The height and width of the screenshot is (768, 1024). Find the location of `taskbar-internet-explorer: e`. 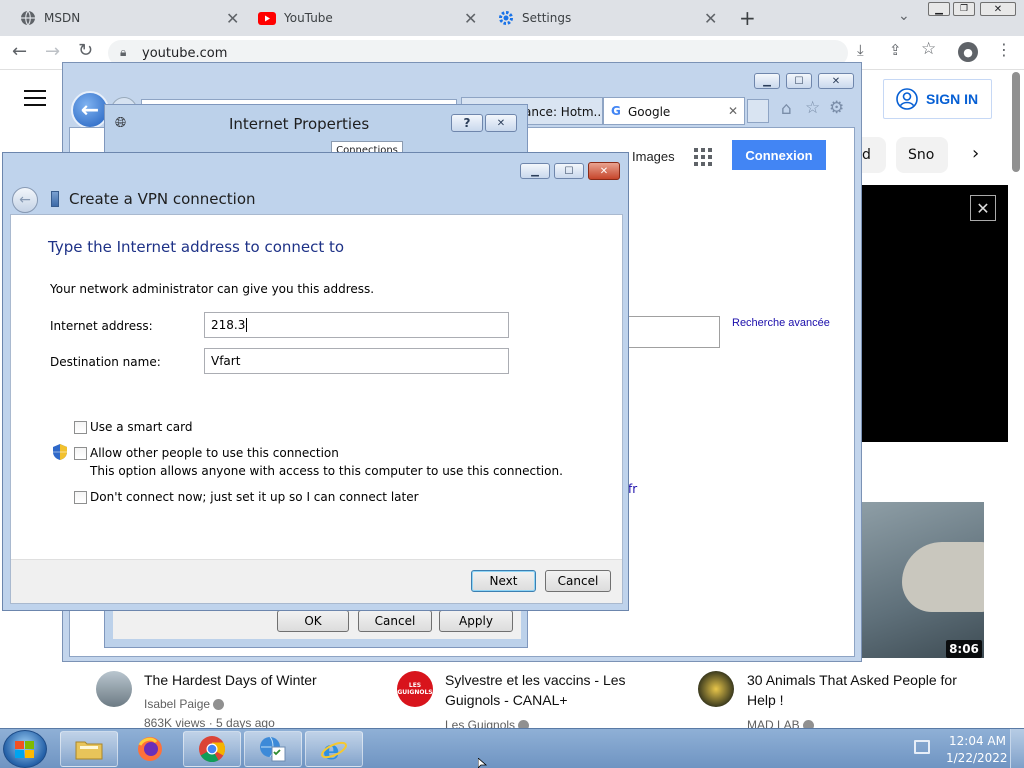

taskbar-internet-explorer: e is located at coordinates (334, 749).